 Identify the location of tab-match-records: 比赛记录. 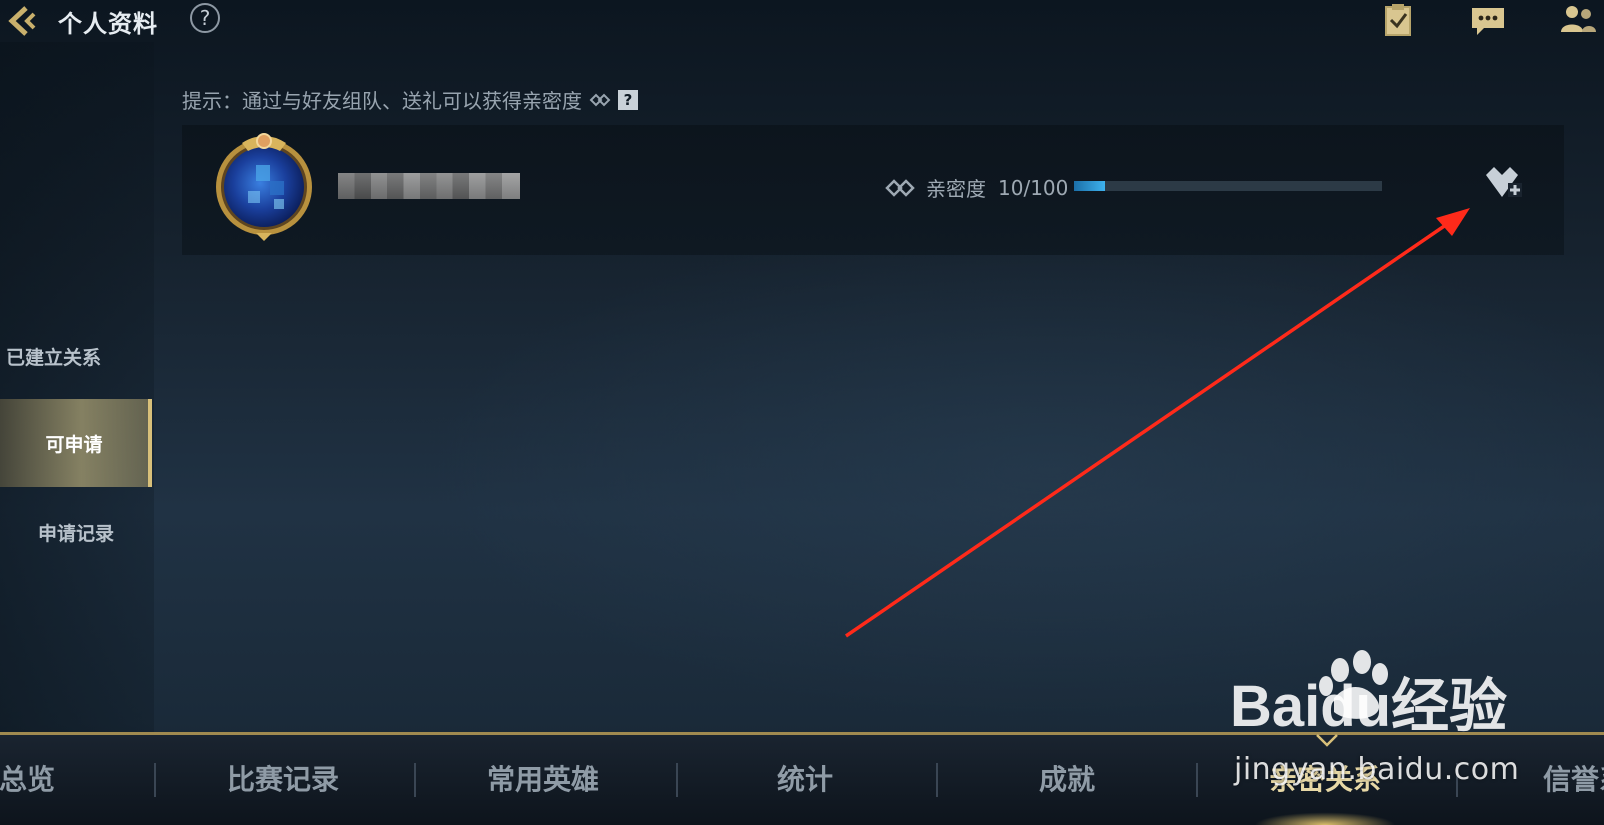
(283, 780).